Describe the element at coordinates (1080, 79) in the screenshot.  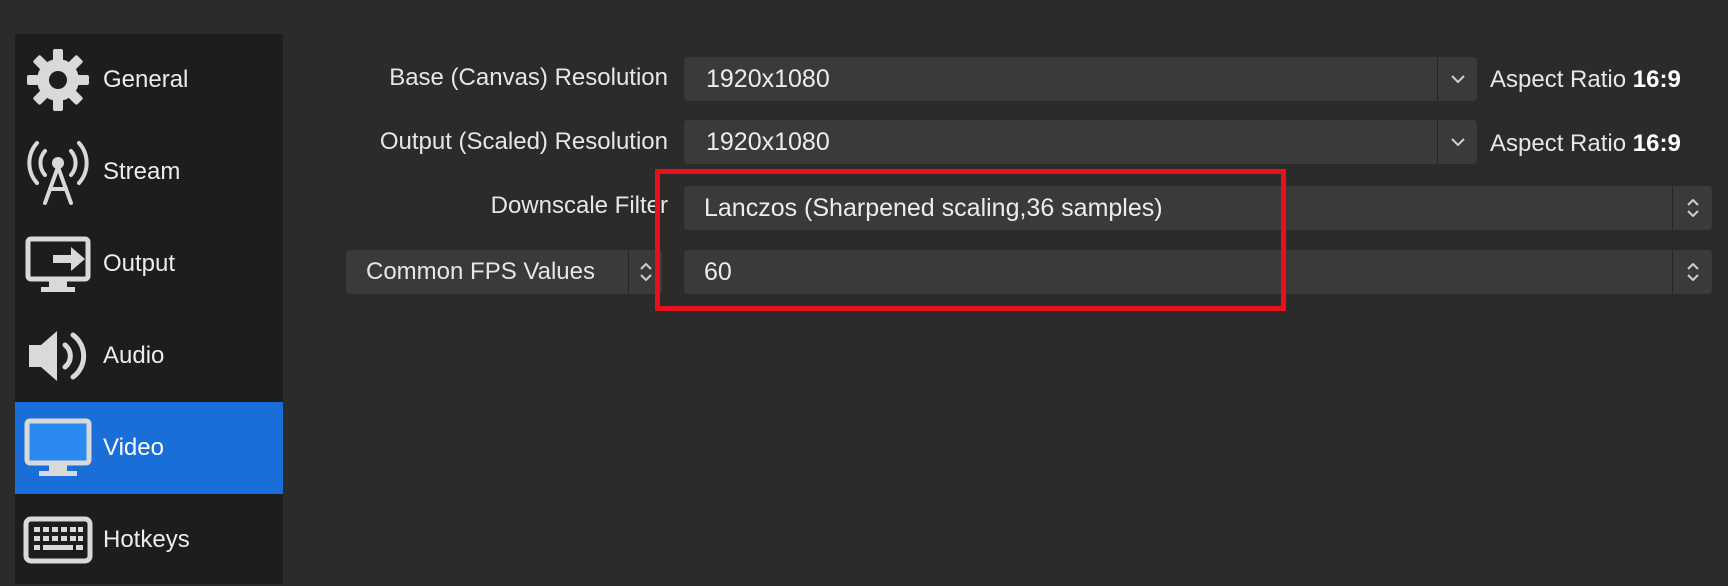
I see `base-resolution-combo: 1920x1080` at that location.